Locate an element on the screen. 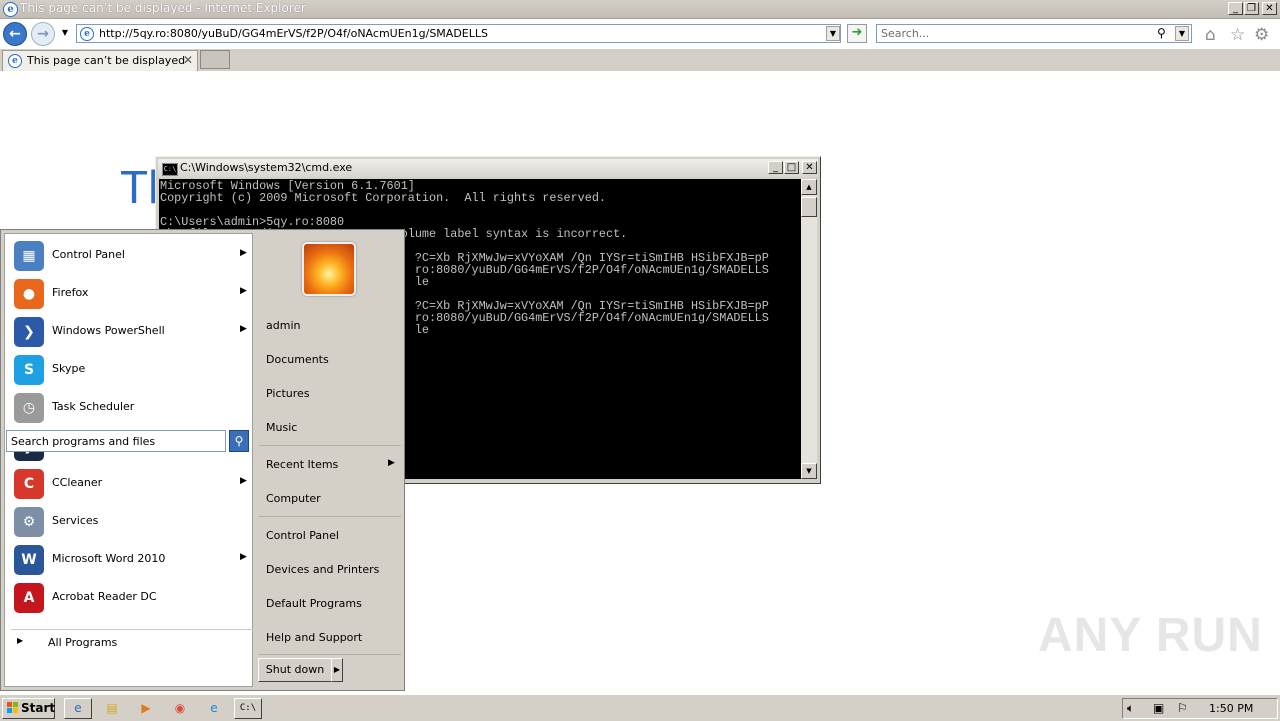 Image resolution: width=1280 pixels, height=721 pixels. right-menu-label: Default Programs is located at coordinates (314, 603).